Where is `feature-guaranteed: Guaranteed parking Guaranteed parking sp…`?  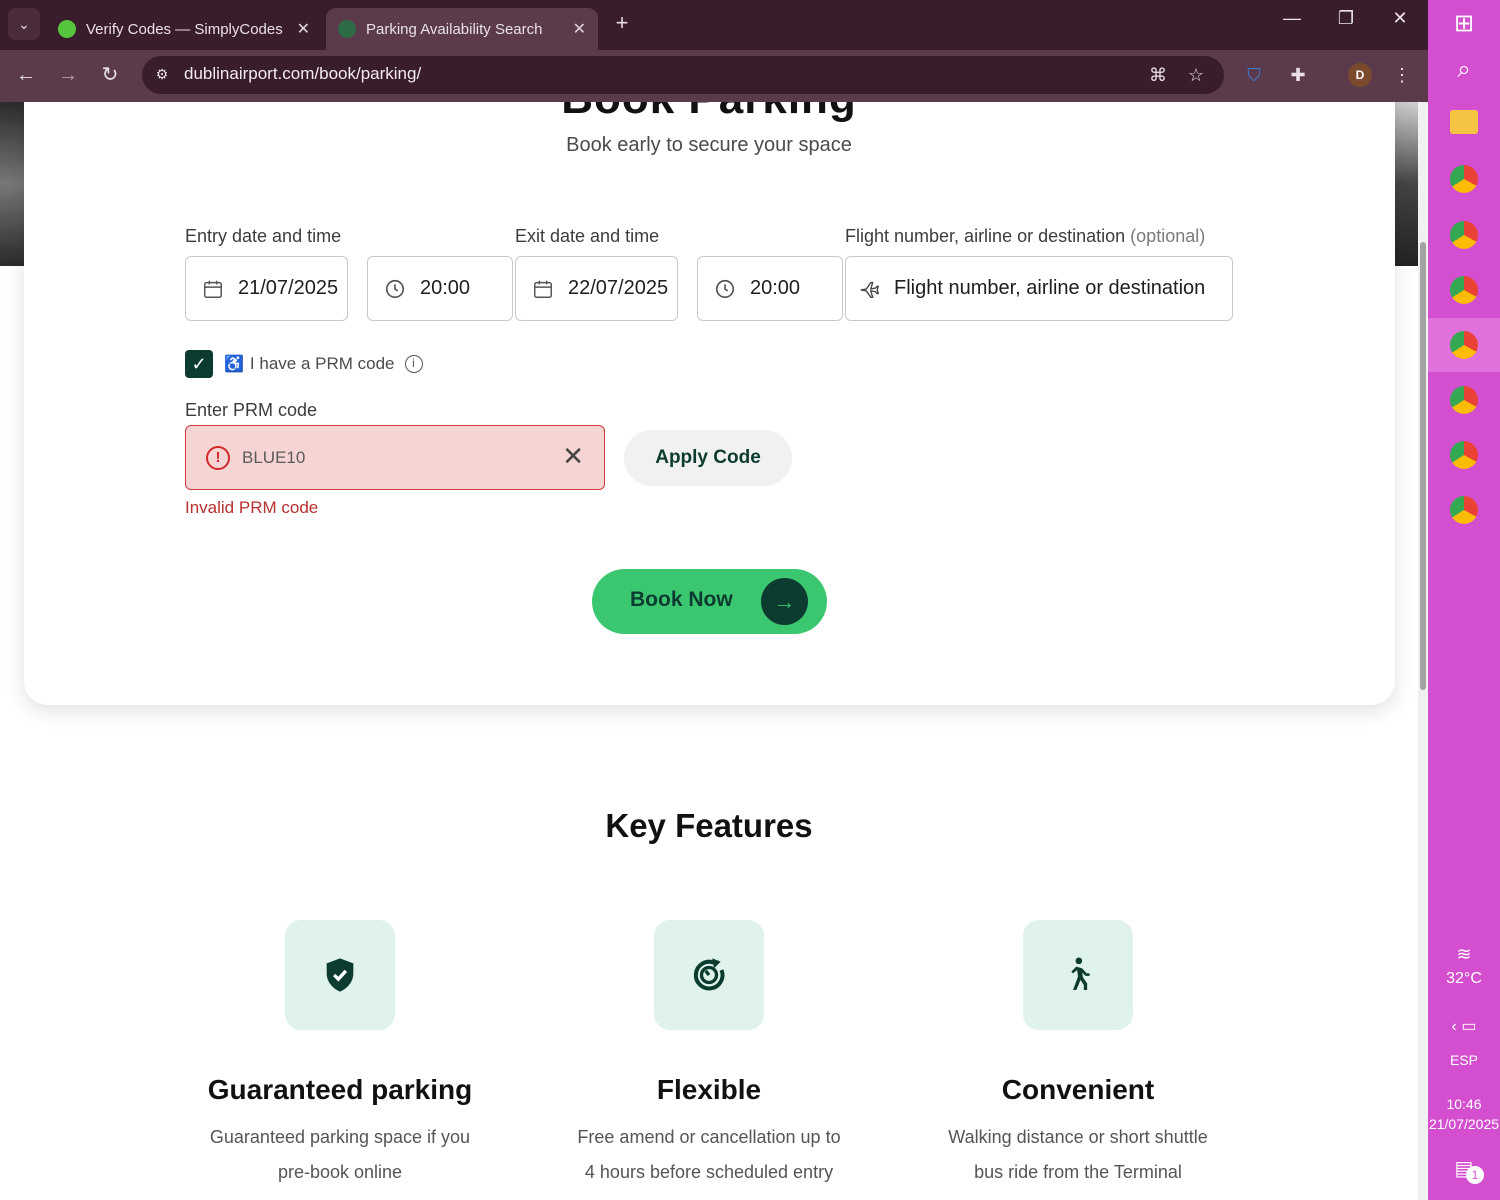 feature-guaranteed: Guaranteed parking Guaranteed parking sp… is located at coordinates (340, 1055).